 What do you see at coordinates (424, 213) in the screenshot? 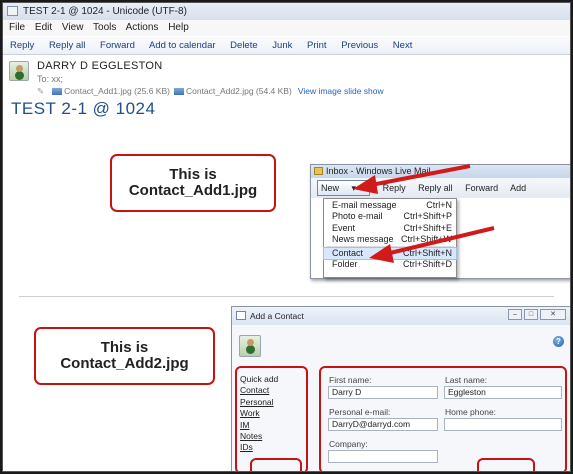
I see `annotation-arrows` at bounding box center [424, 213].